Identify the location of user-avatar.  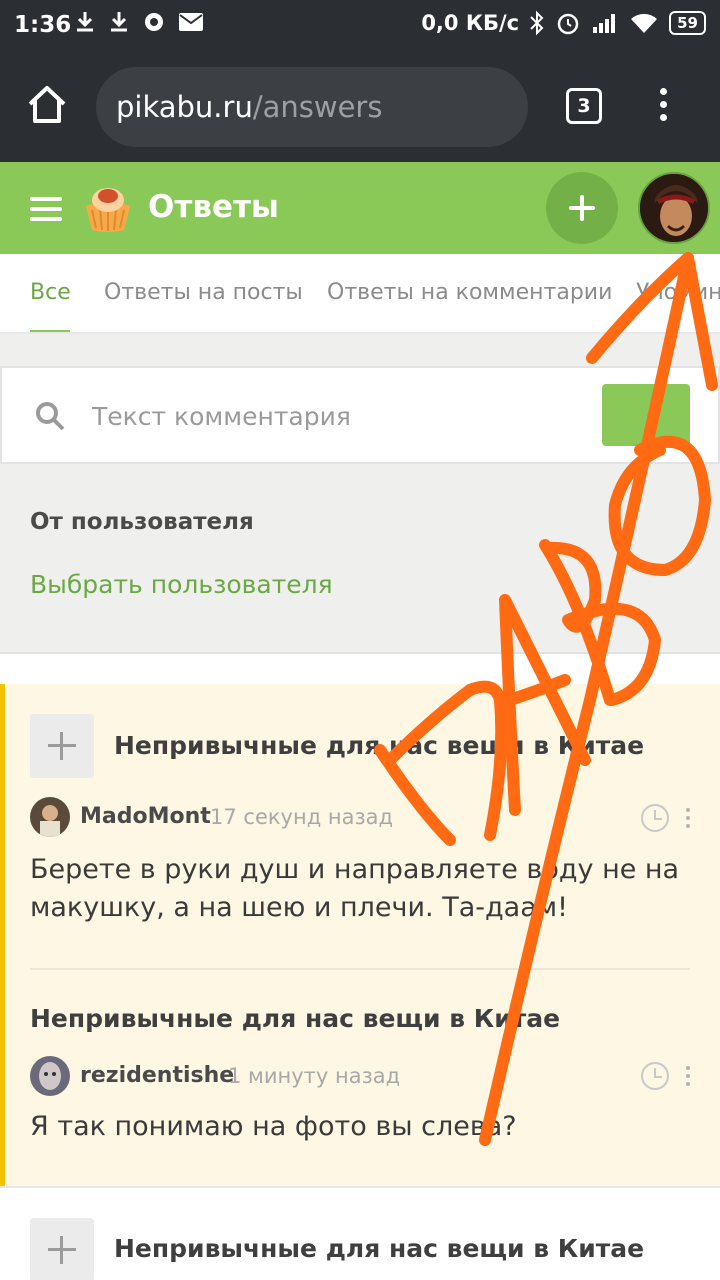
(674, 208).